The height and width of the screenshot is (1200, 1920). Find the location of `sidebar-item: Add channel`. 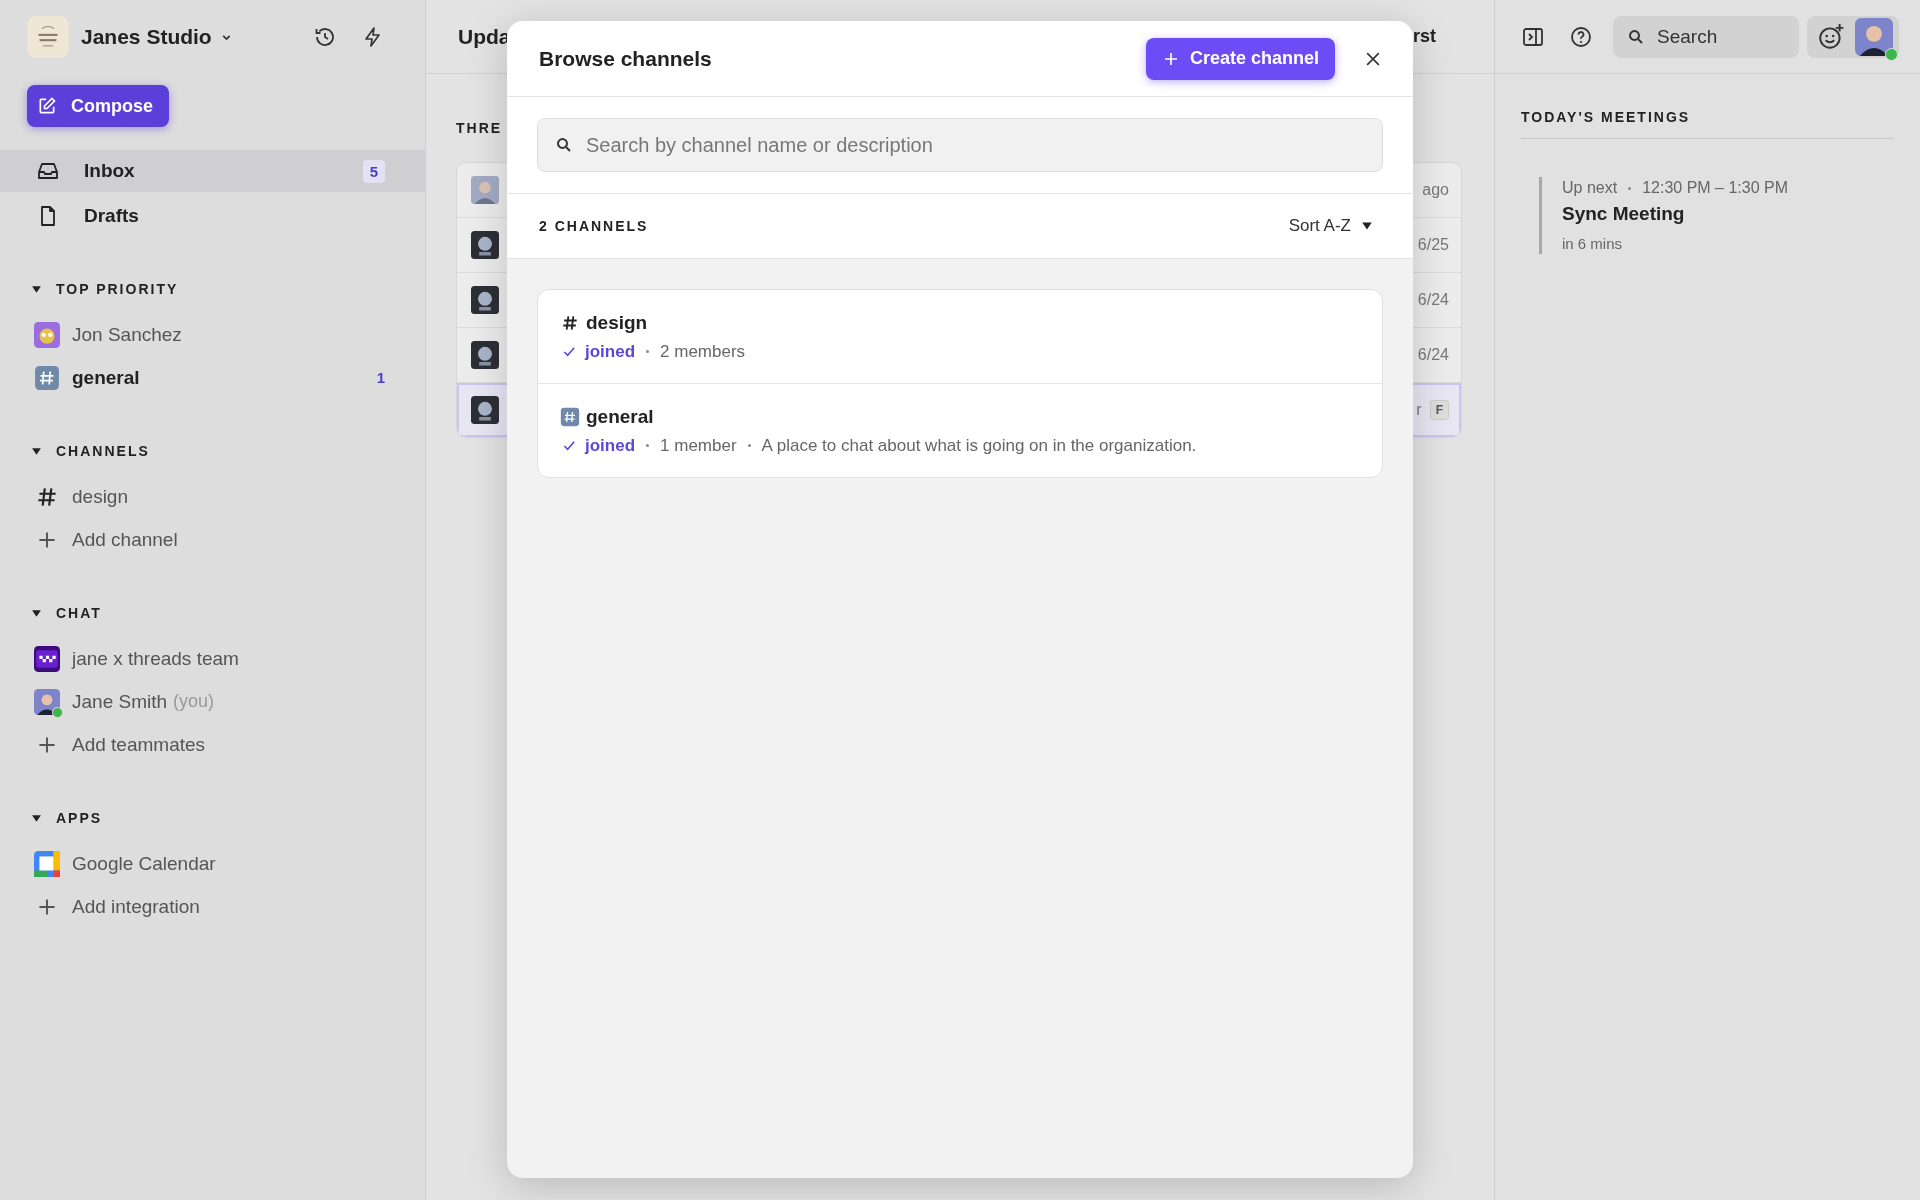

sidebar-item: Add channel is located at coordinates (212, 539).